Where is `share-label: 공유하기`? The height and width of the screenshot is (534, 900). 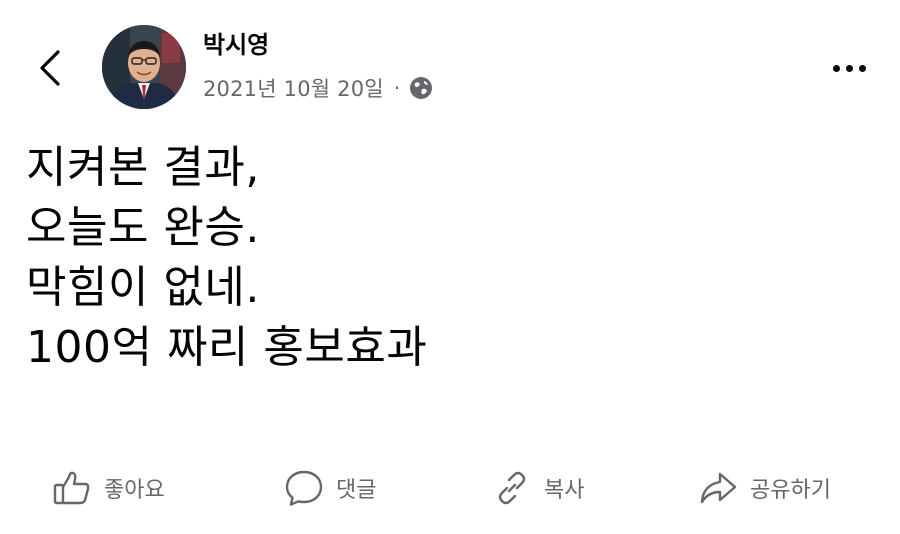
share-label: 공유하기 is located at coordinates (790, 490).